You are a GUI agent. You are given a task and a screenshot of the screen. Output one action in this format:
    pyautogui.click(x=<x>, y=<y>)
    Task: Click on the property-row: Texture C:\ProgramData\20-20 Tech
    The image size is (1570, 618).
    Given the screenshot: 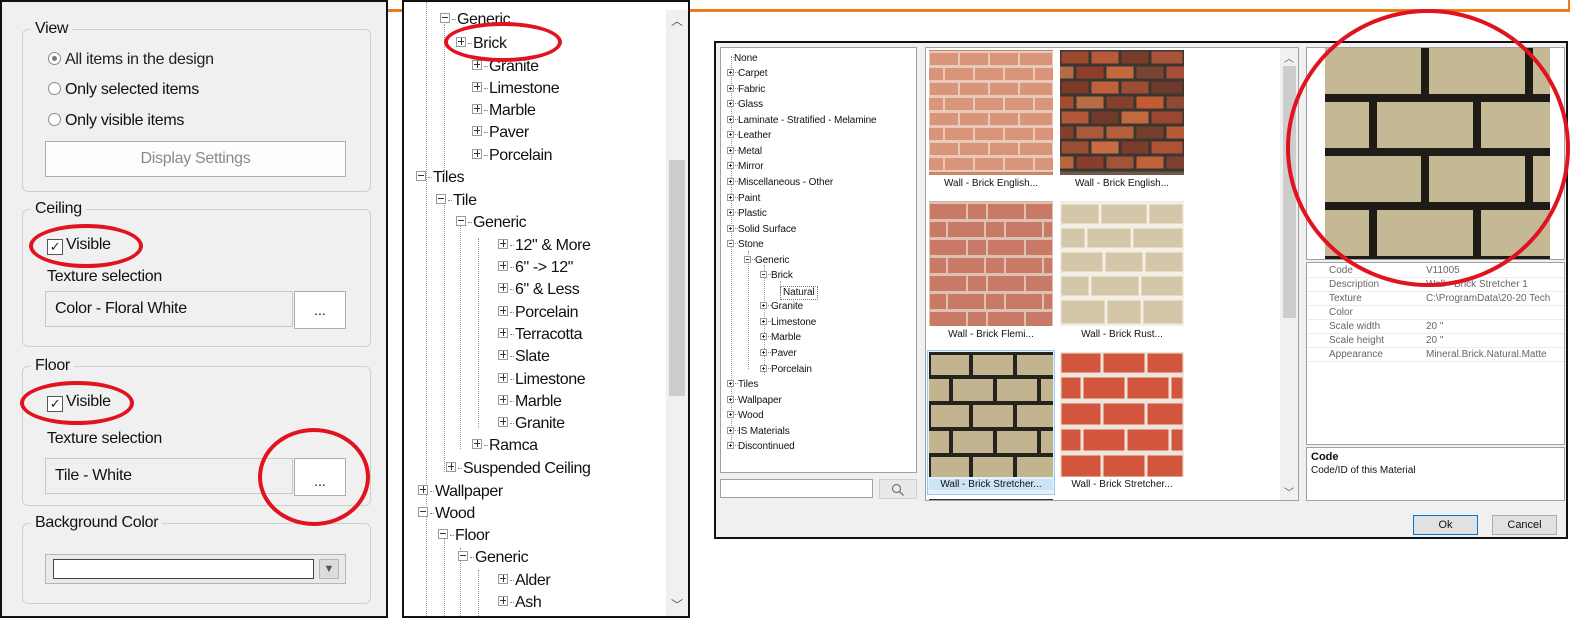 What is the action you would take?
    pyautogui.click(x=1435, y=299)
    